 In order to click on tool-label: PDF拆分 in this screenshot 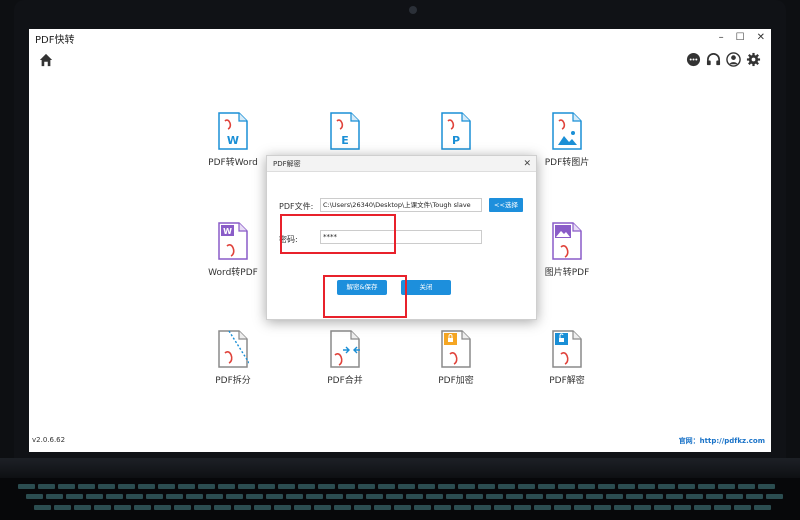, I will do `click(233, 381)`.